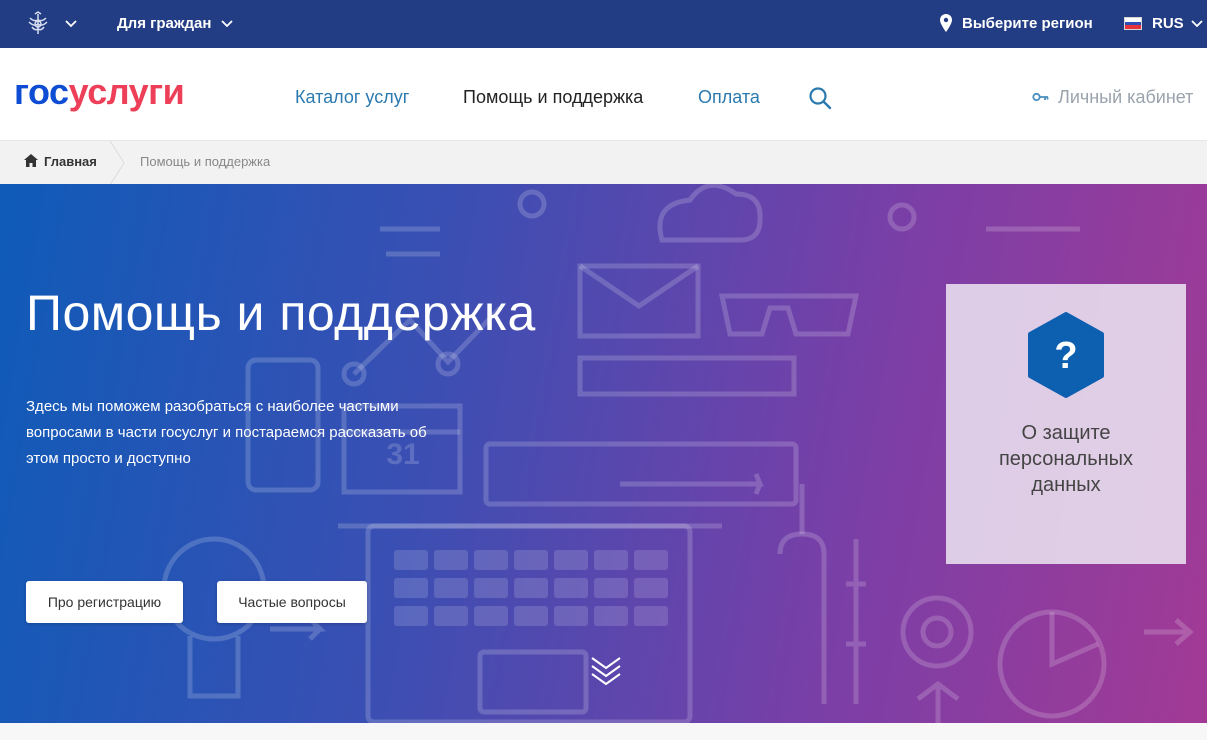 Image resolution: width=1207 pixels, height=740 pixels. I want to click on breadcrumb-separator-icon, so click(117, 163).